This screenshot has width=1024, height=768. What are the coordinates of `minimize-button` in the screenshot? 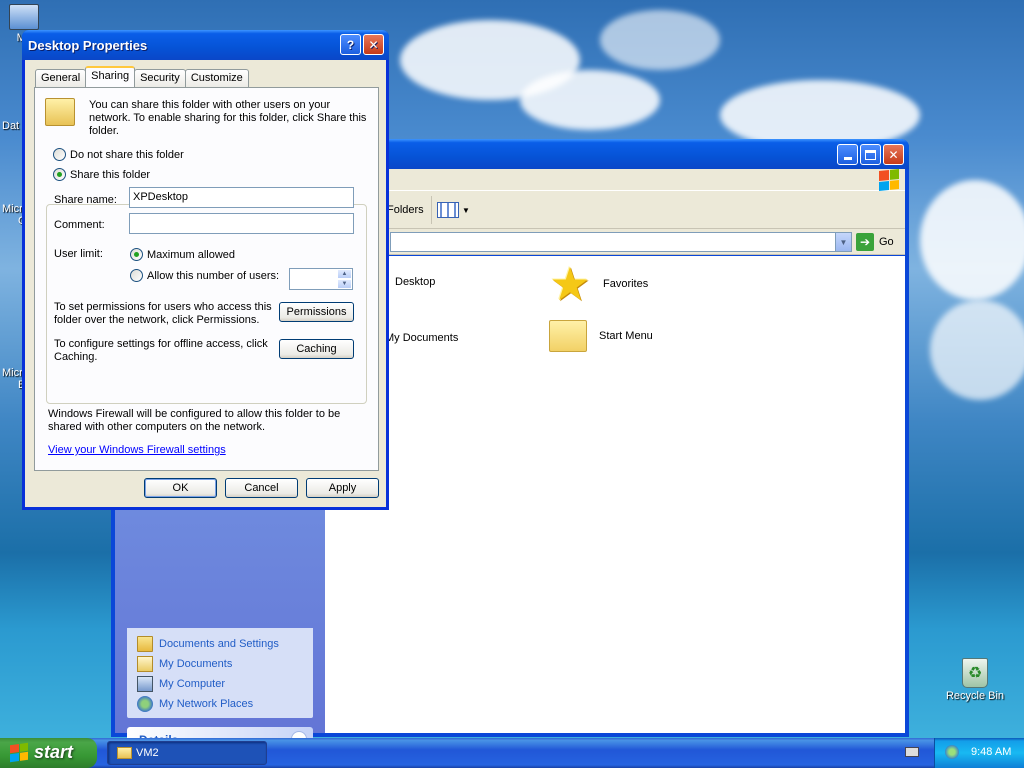 It's located at (847, 154).